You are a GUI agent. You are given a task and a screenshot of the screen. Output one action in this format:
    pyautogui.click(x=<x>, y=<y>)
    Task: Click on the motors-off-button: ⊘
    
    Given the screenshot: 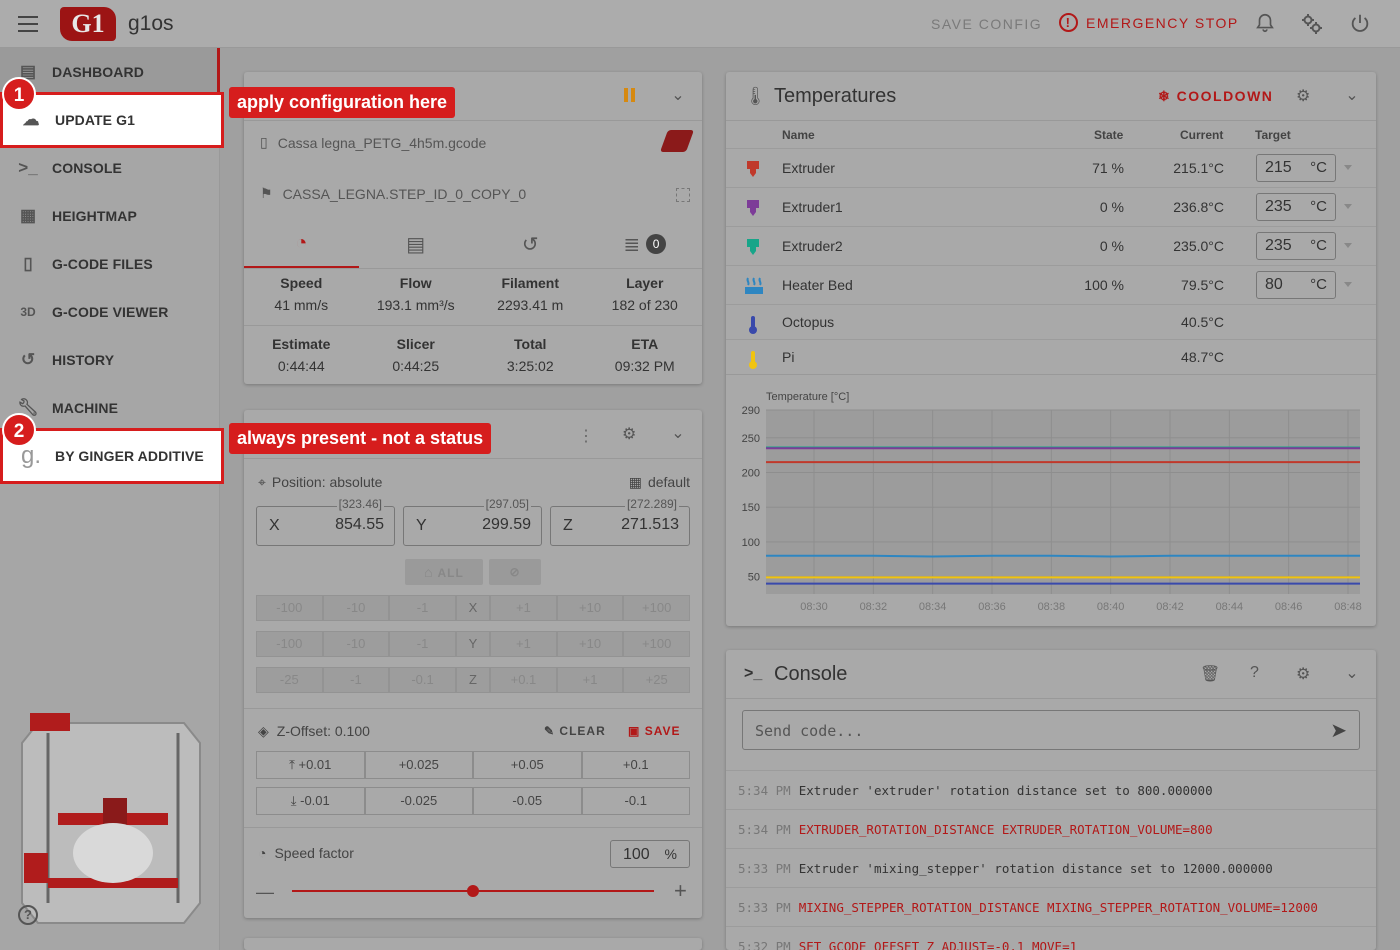 What is the action you would take?
    pyautogui.click(x=515, y=572)
    